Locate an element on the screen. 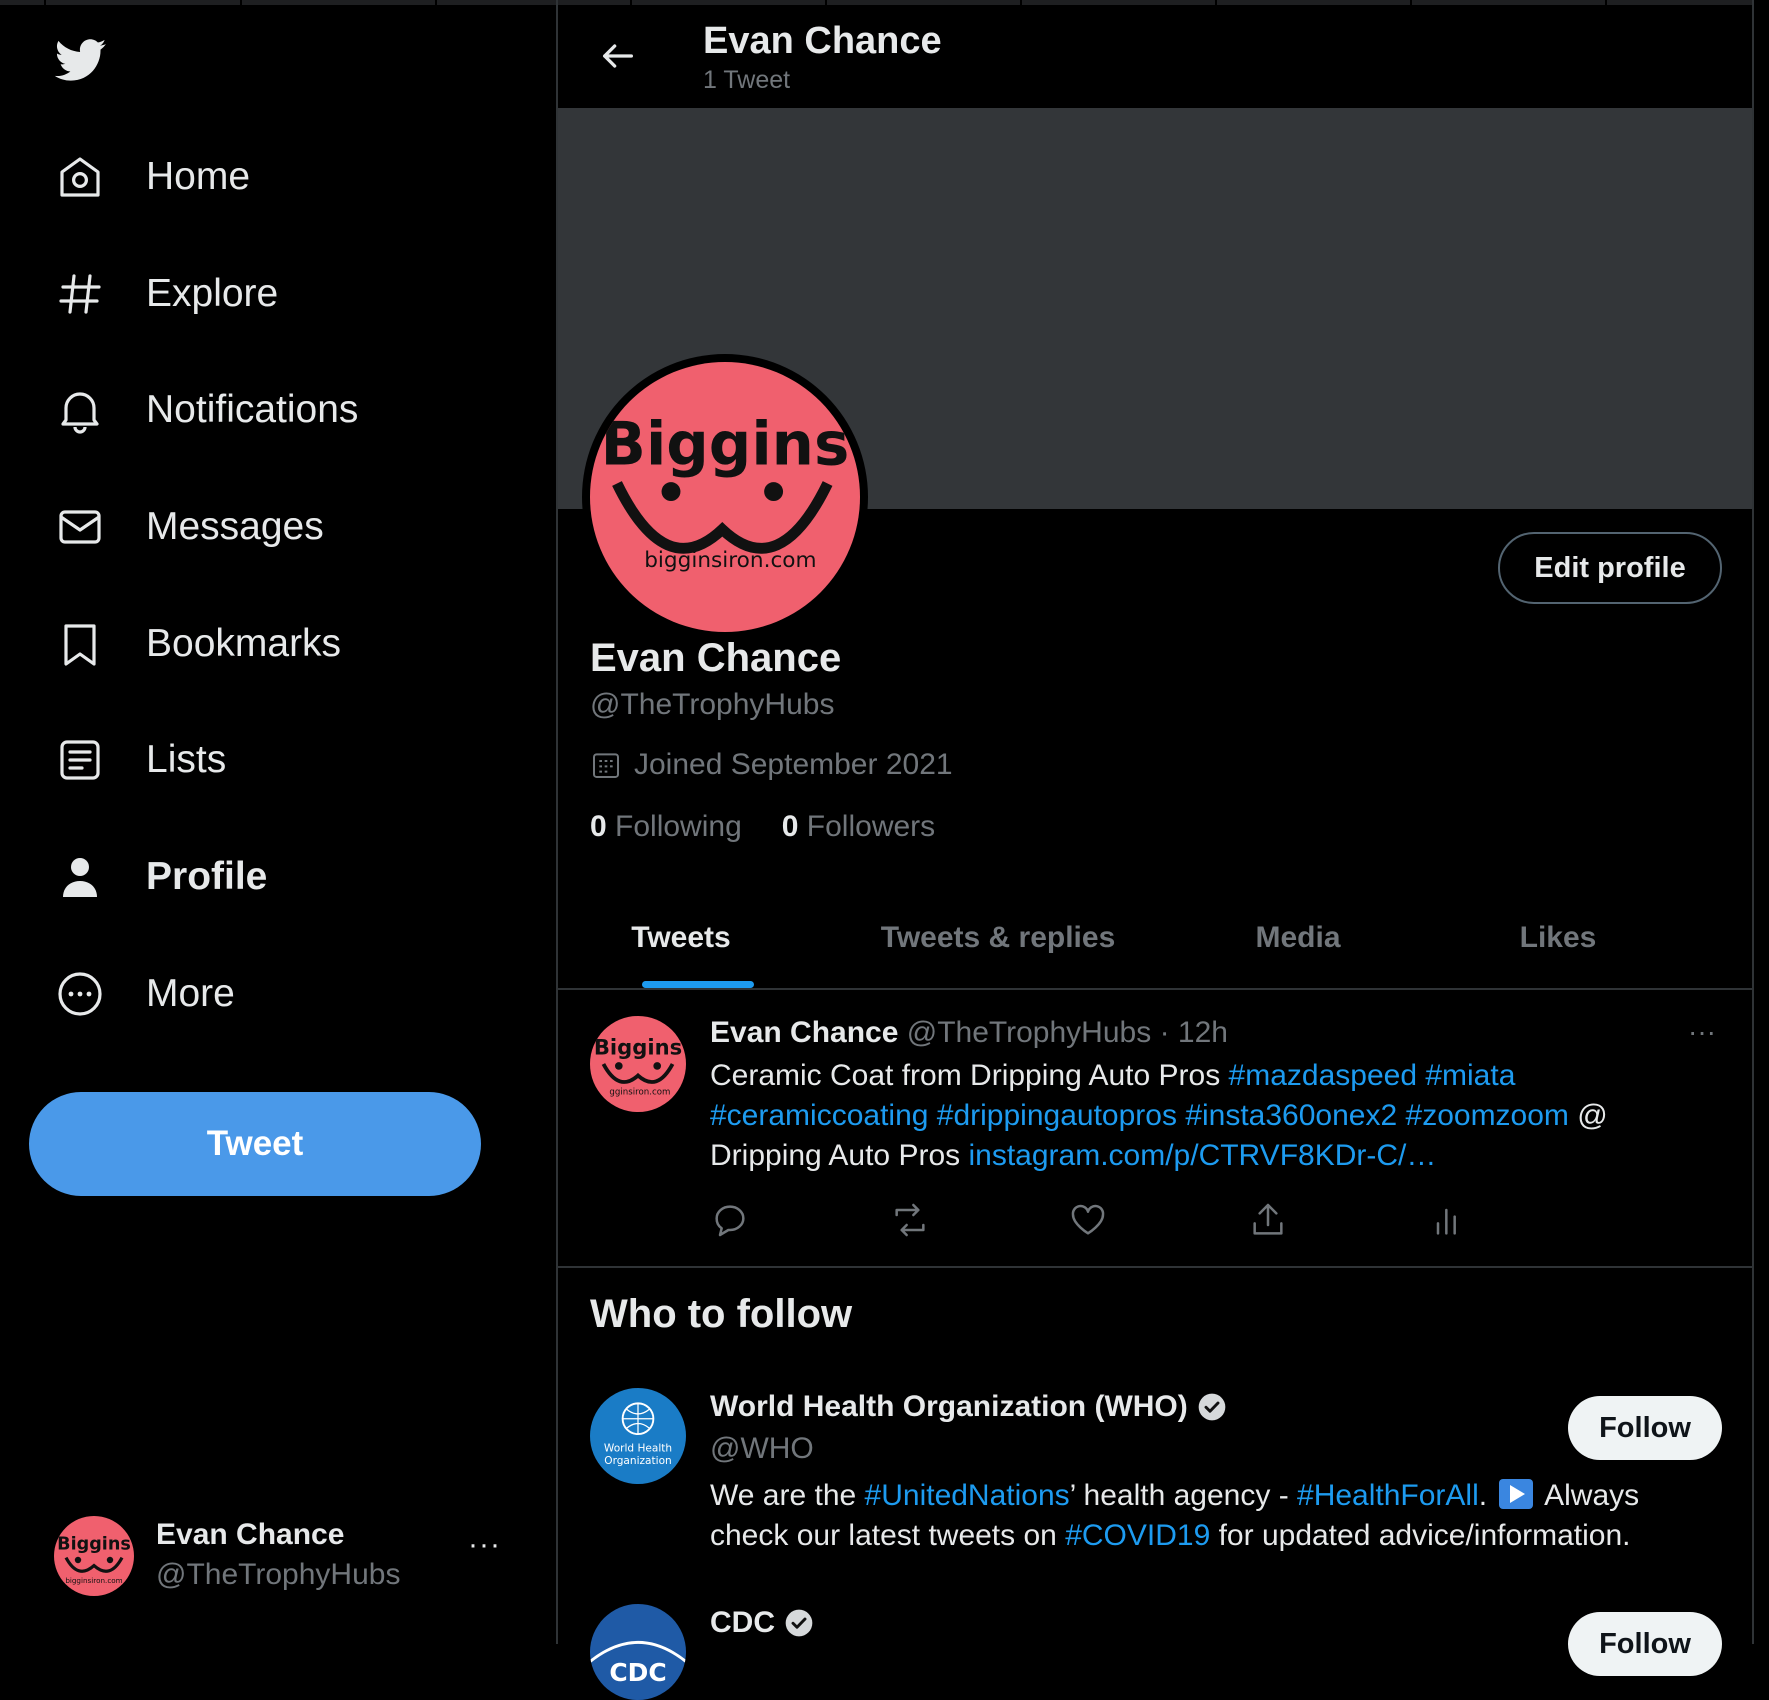 The height and width of the screenshot is (1700, 1769). more-circle-icon is located at coordinates (80, 994).